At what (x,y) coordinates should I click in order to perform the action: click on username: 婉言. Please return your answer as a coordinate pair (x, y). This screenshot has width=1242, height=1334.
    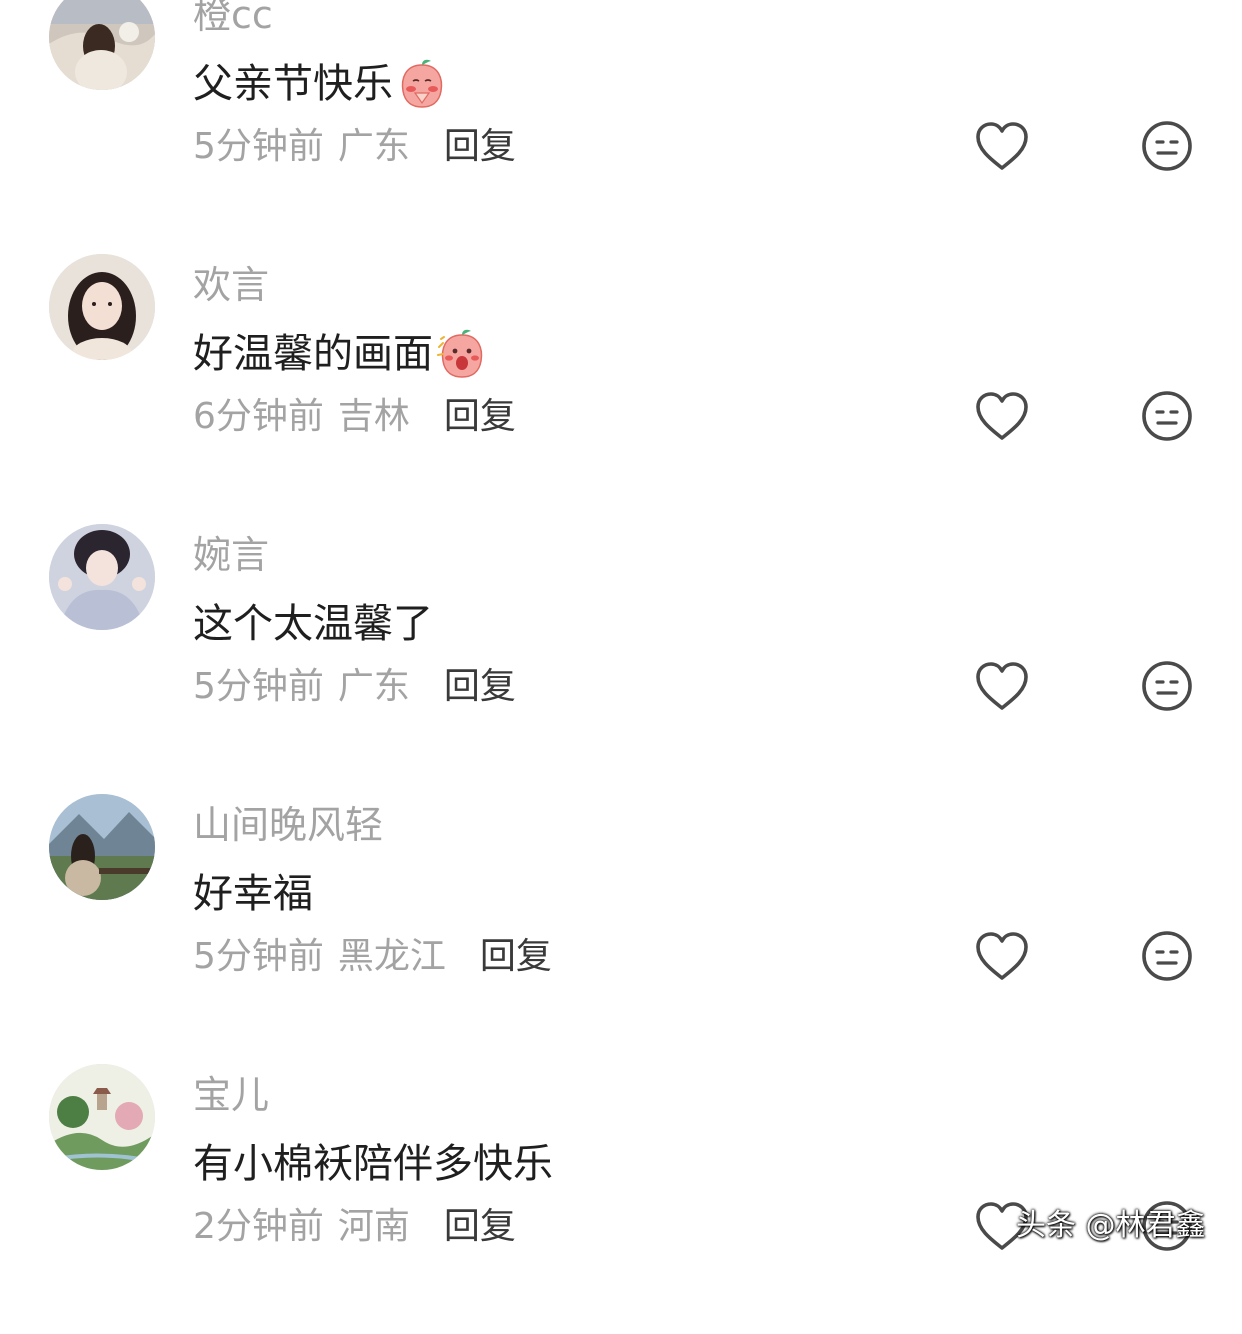
    Looking at the image, I should click on (231, 555).